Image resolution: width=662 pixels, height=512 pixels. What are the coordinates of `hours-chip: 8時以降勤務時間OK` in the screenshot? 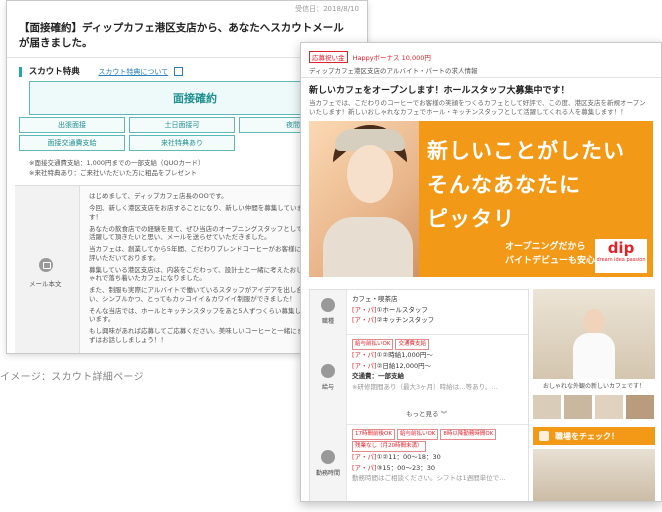 It's located at (468, 434).